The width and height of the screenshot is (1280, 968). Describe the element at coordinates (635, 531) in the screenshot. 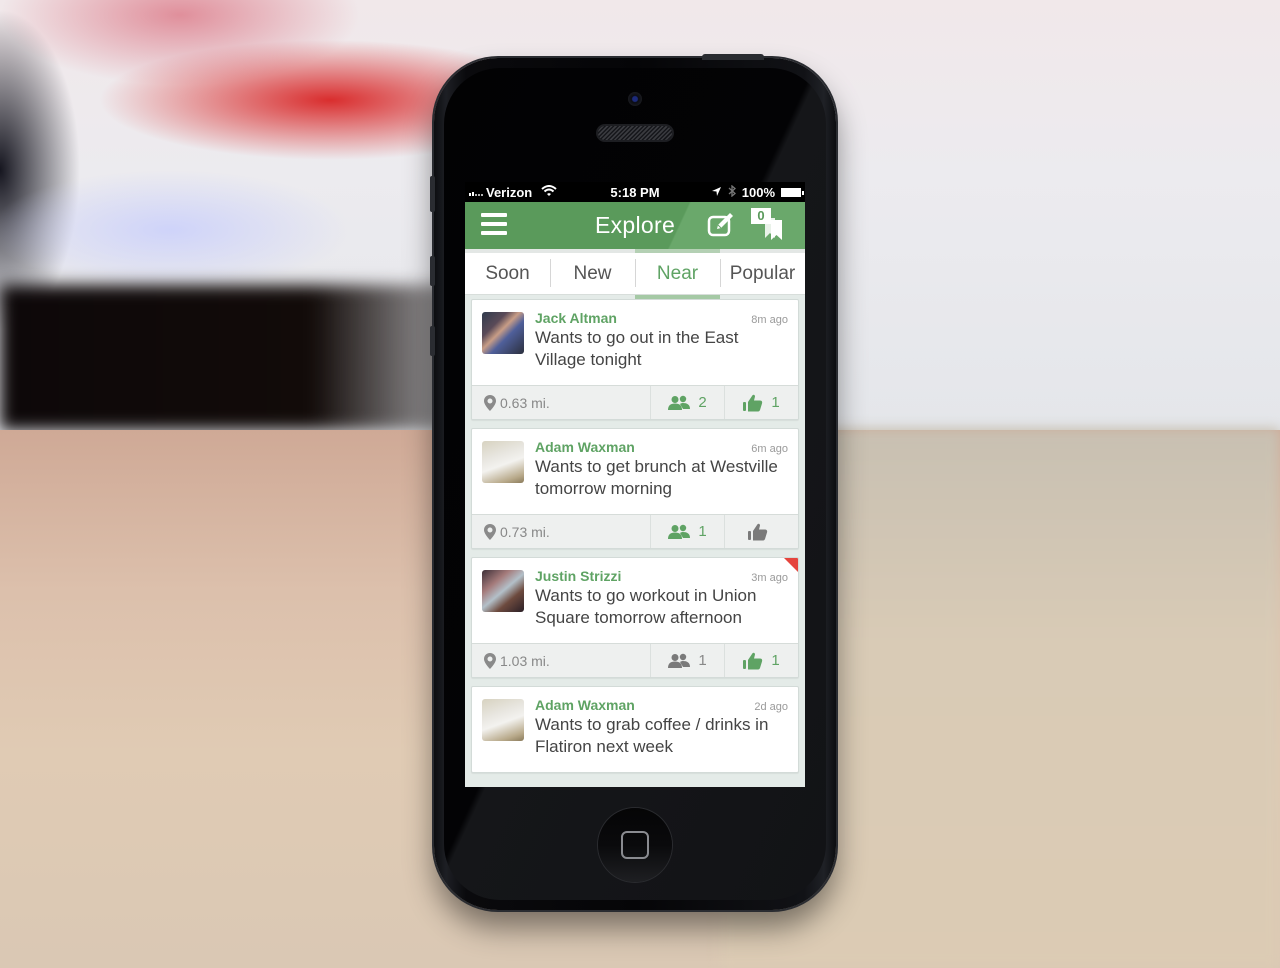

I see `card-footer: 0.73 mi. 1` at that location.